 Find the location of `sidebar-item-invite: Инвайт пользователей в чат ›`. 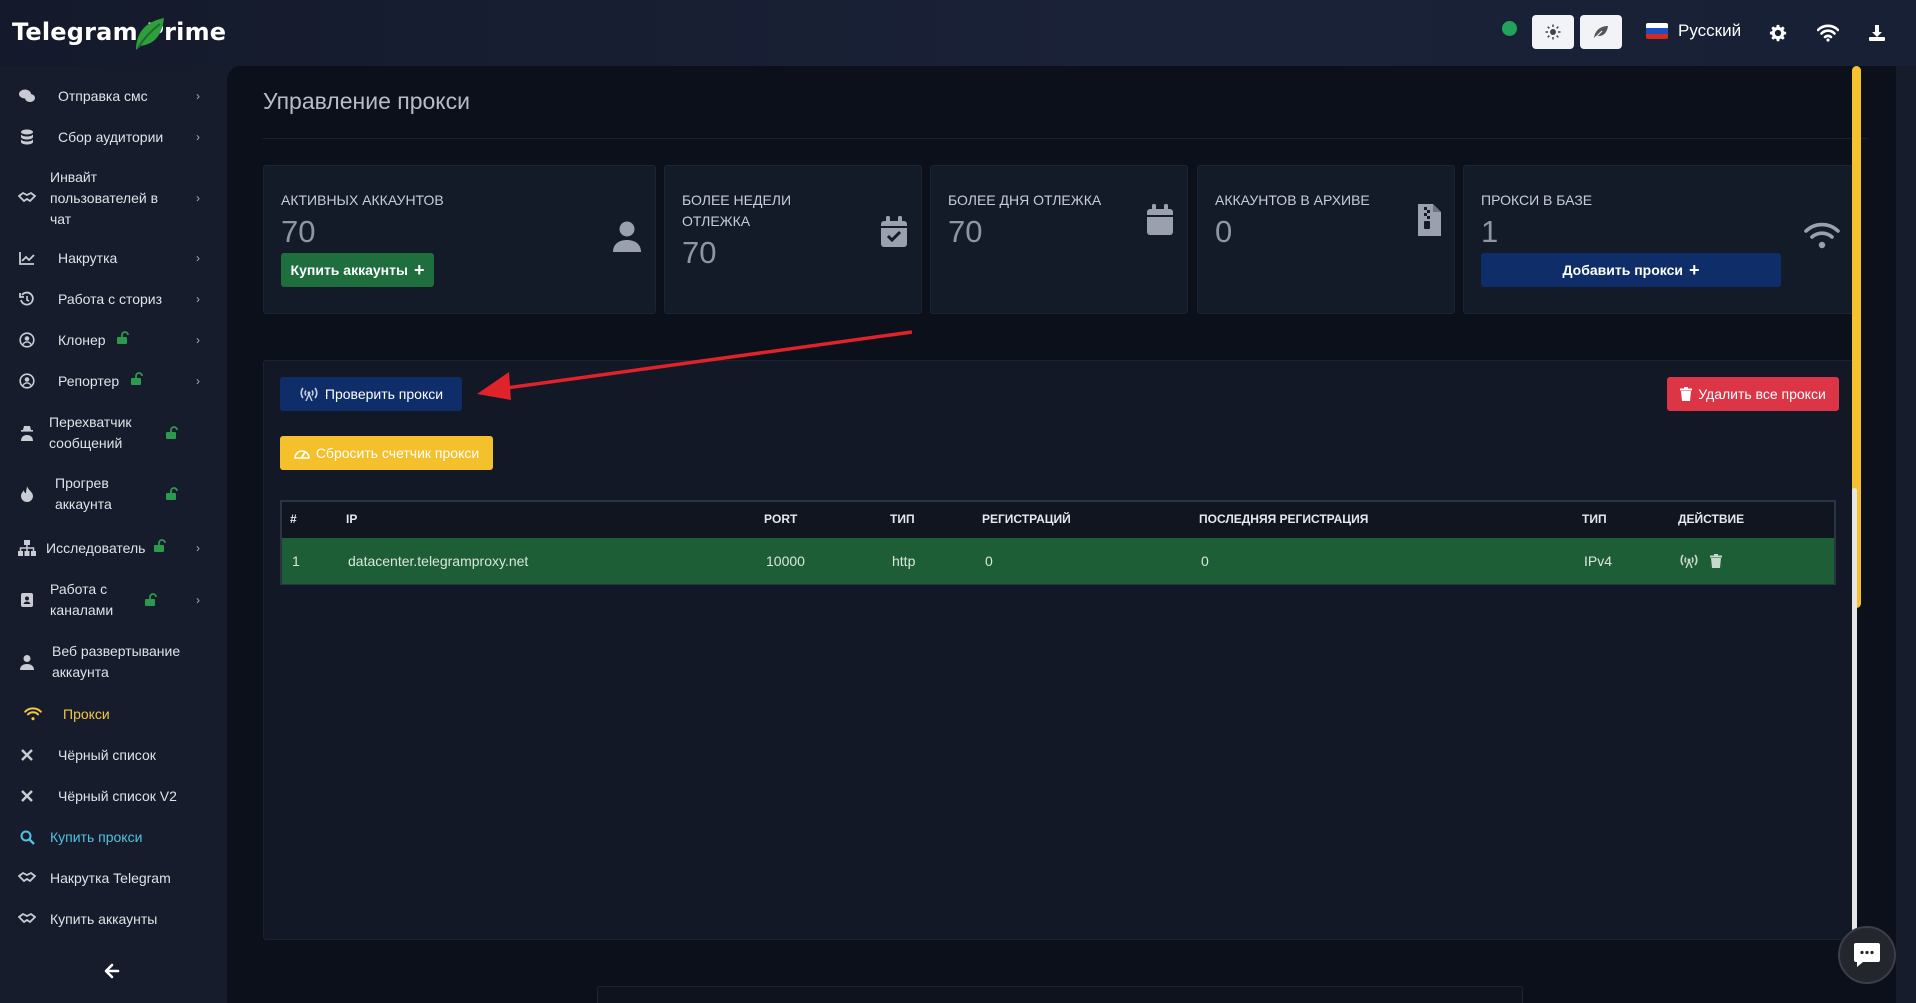

sidebar-item-invite: Инвайт пользователей в чат › is located at coordinates (113, 198).